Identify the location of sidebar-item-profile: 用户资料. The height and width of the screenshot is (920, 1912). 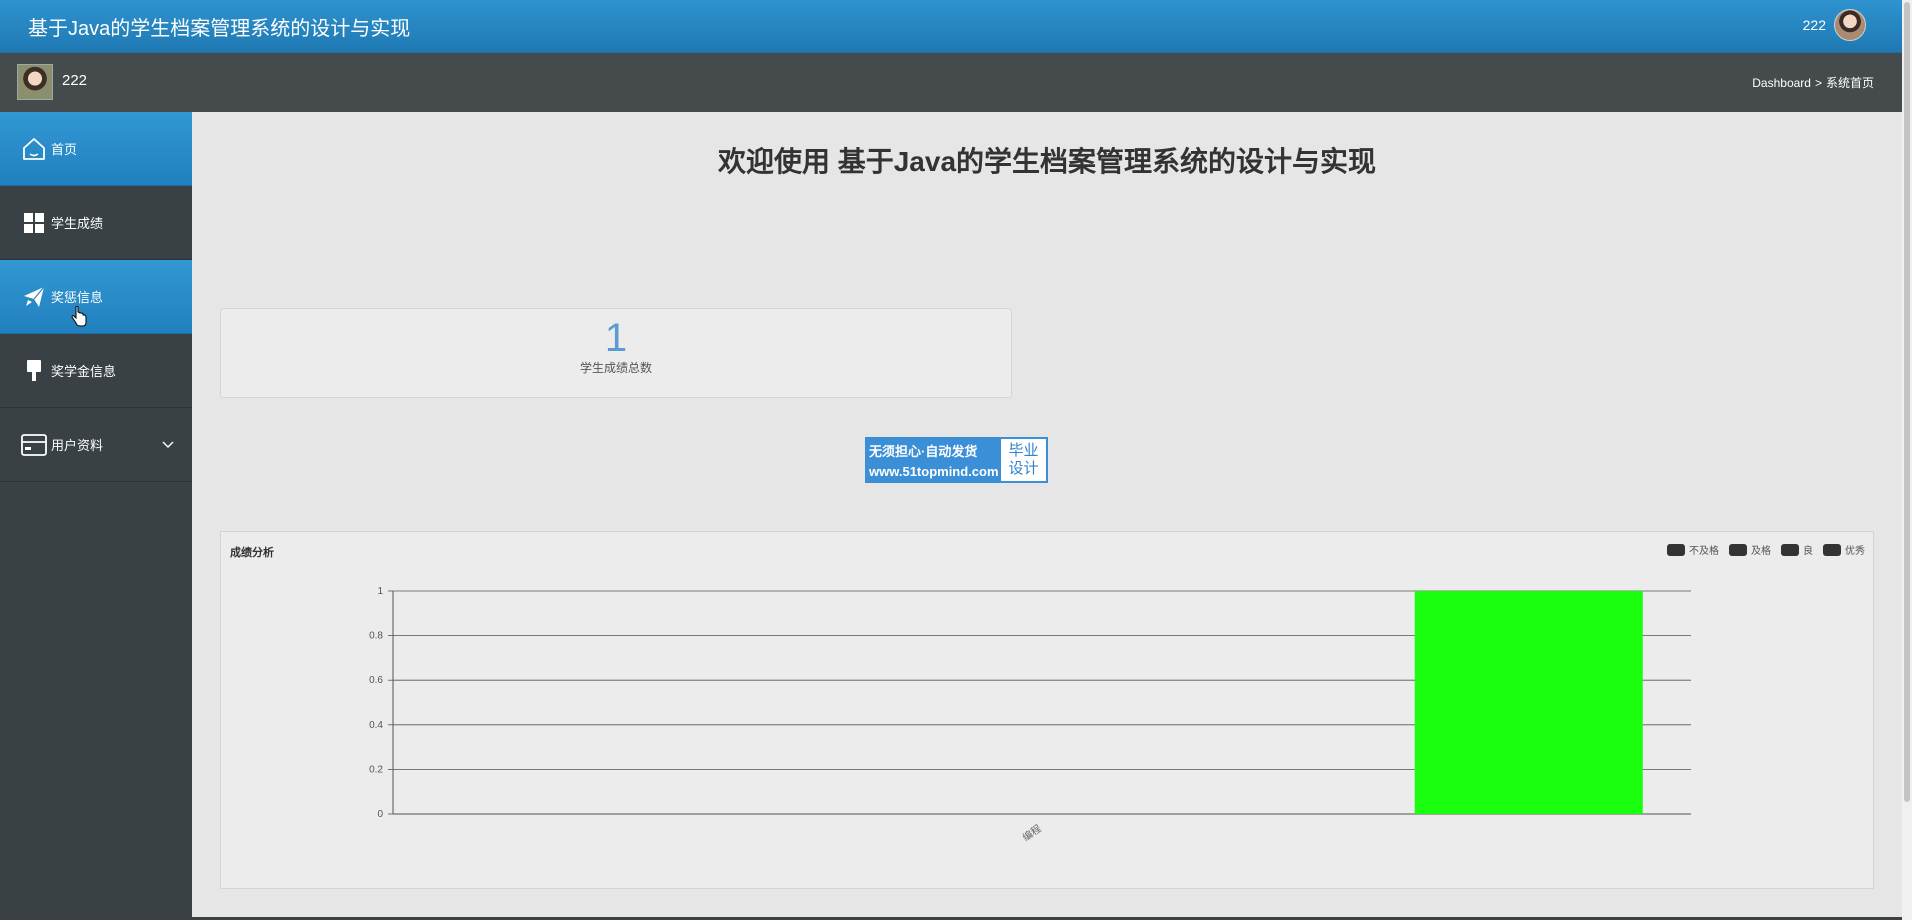
(96, 445).